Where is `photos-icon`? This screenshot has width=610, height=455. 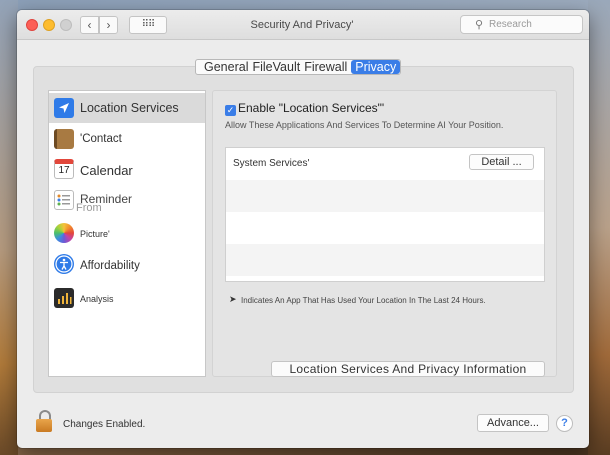 photos-icon is located at coordinates (64, 233).